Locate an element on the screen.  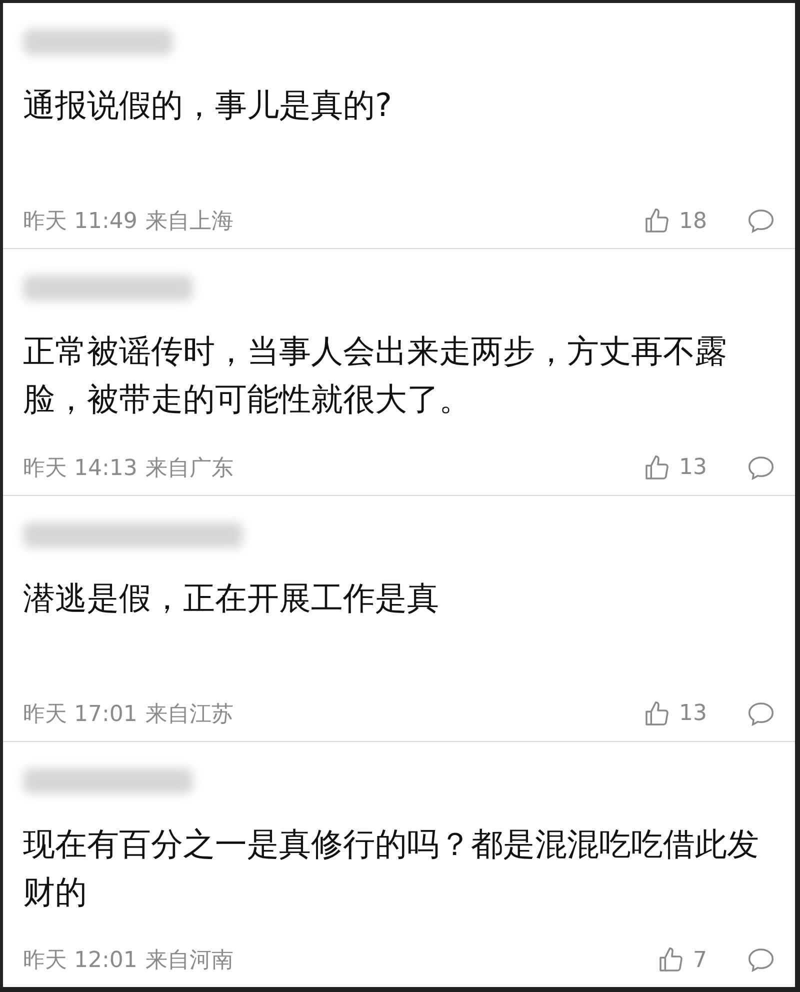
comment-time: 昨天 12:01 is located at coordinates (80, 961).